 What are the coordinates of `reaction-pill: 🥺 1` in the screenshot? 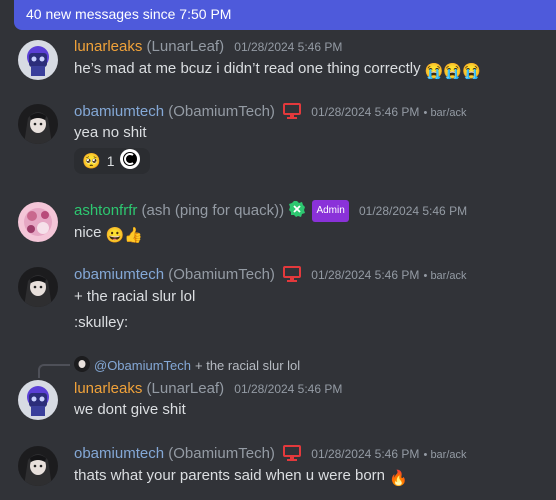 It's located at (112, 161).